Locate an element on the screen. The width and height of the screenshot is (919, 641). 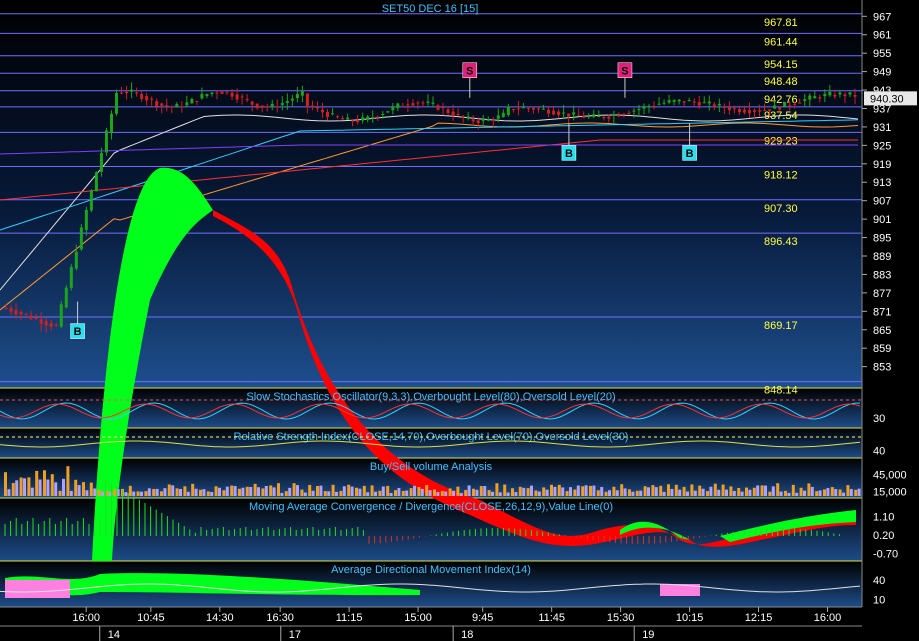
fib-label: 948.48 is located at coordinates (781, 82).